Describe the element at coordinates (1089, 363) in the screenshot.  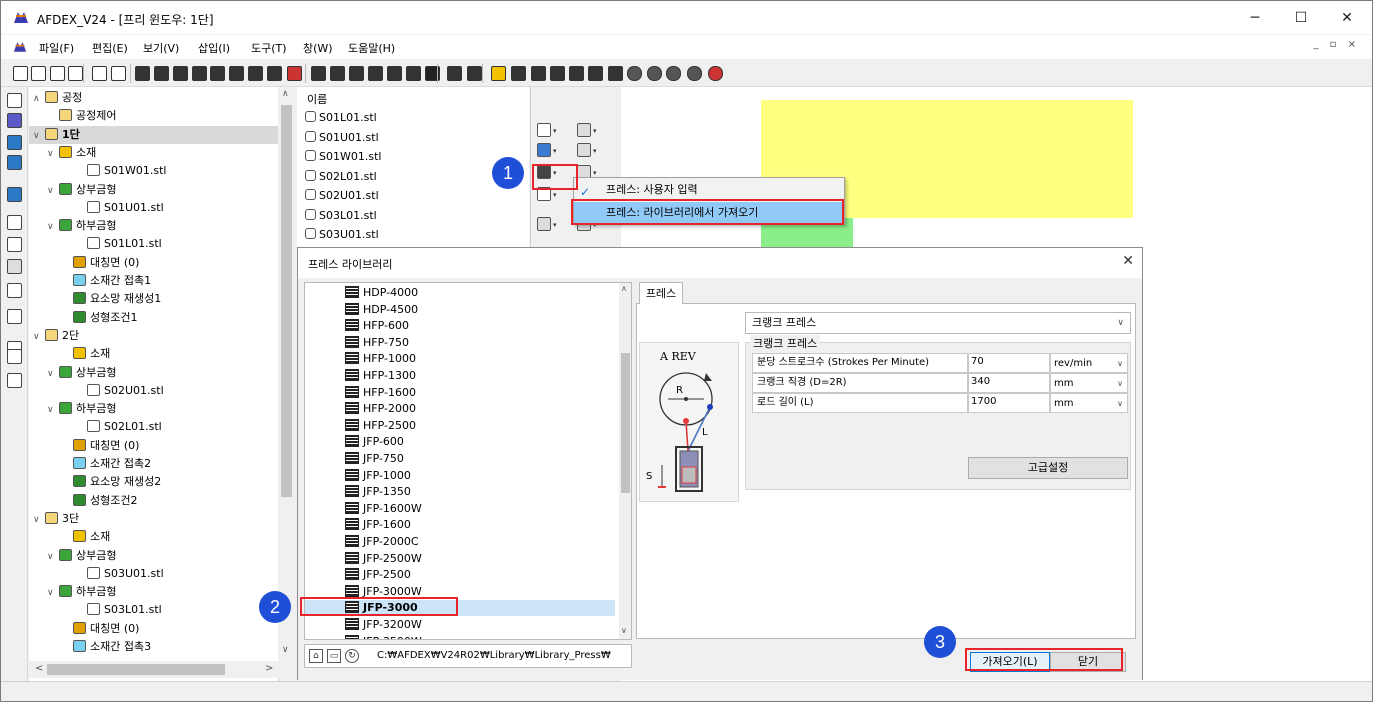
I see `spm-unit-select: rev/min ∨` at that location.